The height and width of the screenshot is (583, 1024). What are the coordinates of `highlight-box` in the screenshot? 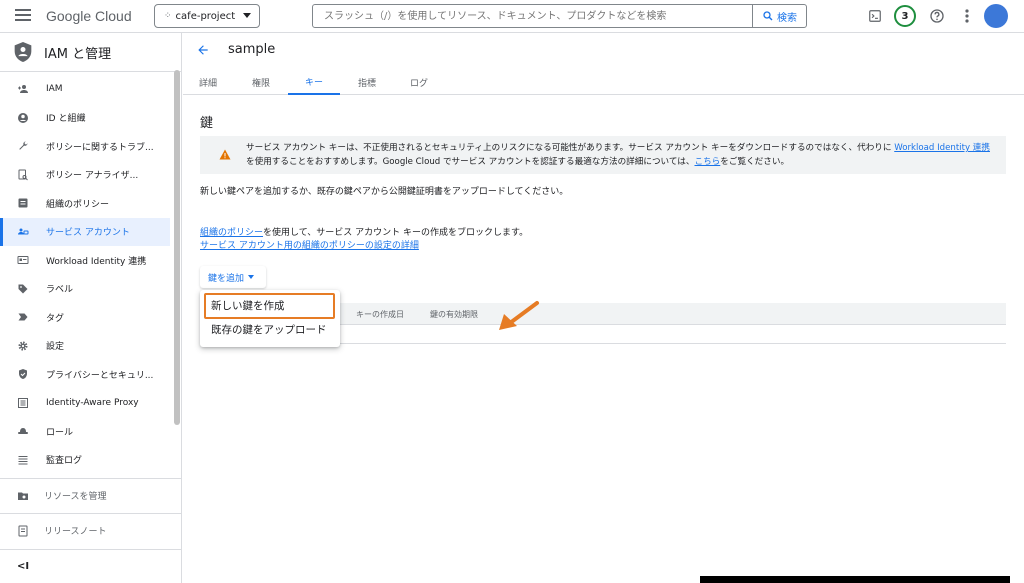 It's located at (269, 306).